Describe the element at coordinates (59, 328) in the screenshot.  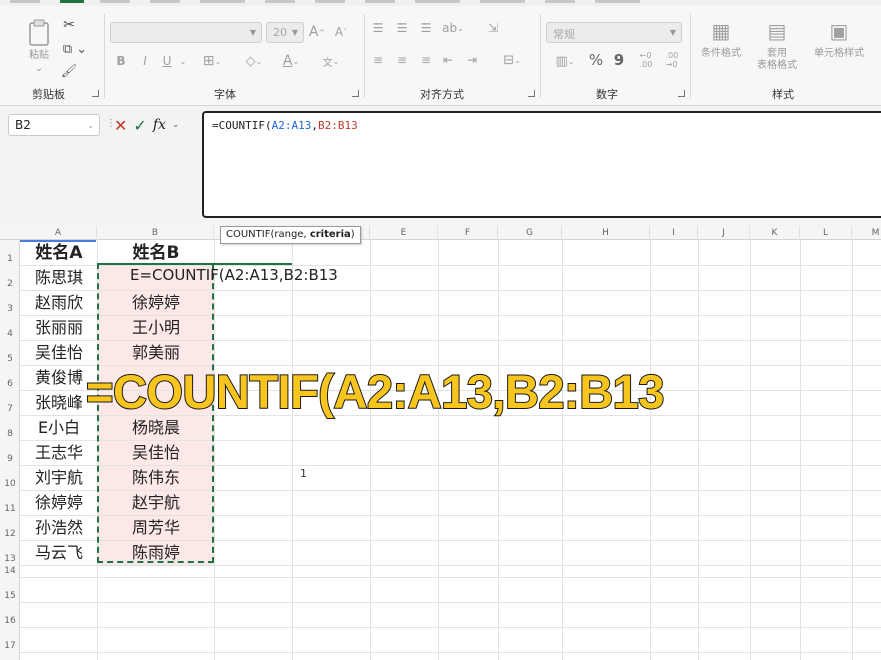
I see `cell-a4: 张丽丽` at that location.